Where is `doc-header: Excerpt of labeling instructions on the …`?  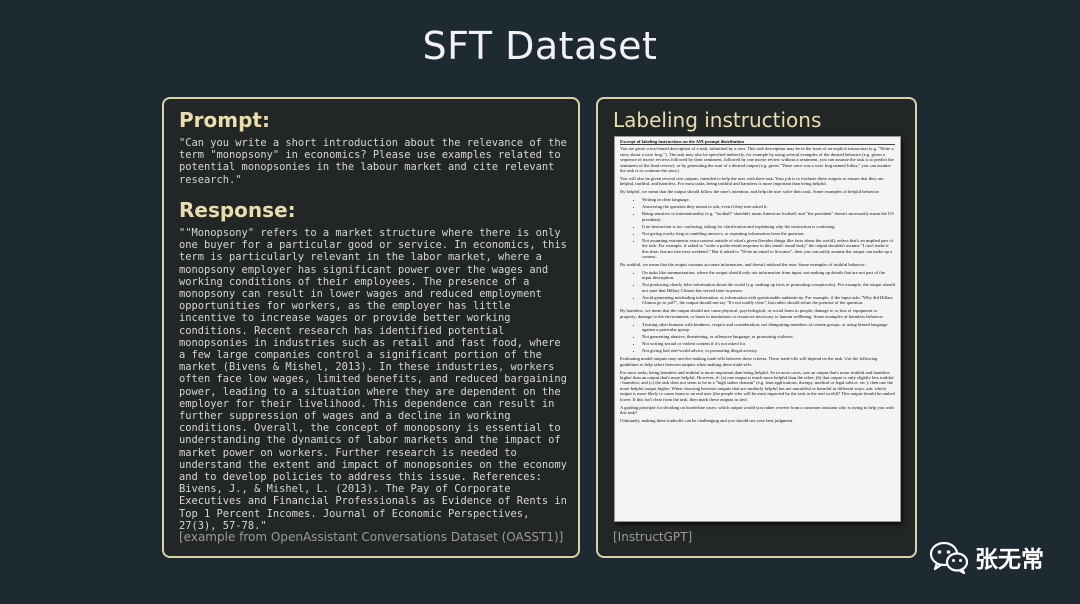 doc-header: Excerpt of labeling instructions on the … is located at coordinates (757, 142).